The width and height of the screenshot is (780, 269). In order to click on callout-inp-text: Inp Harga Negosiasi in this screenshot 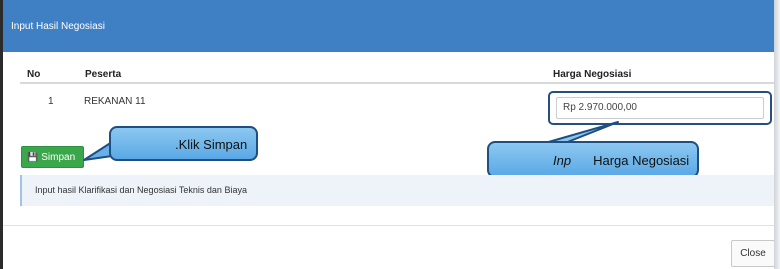, I will do `click(621, 160)`.